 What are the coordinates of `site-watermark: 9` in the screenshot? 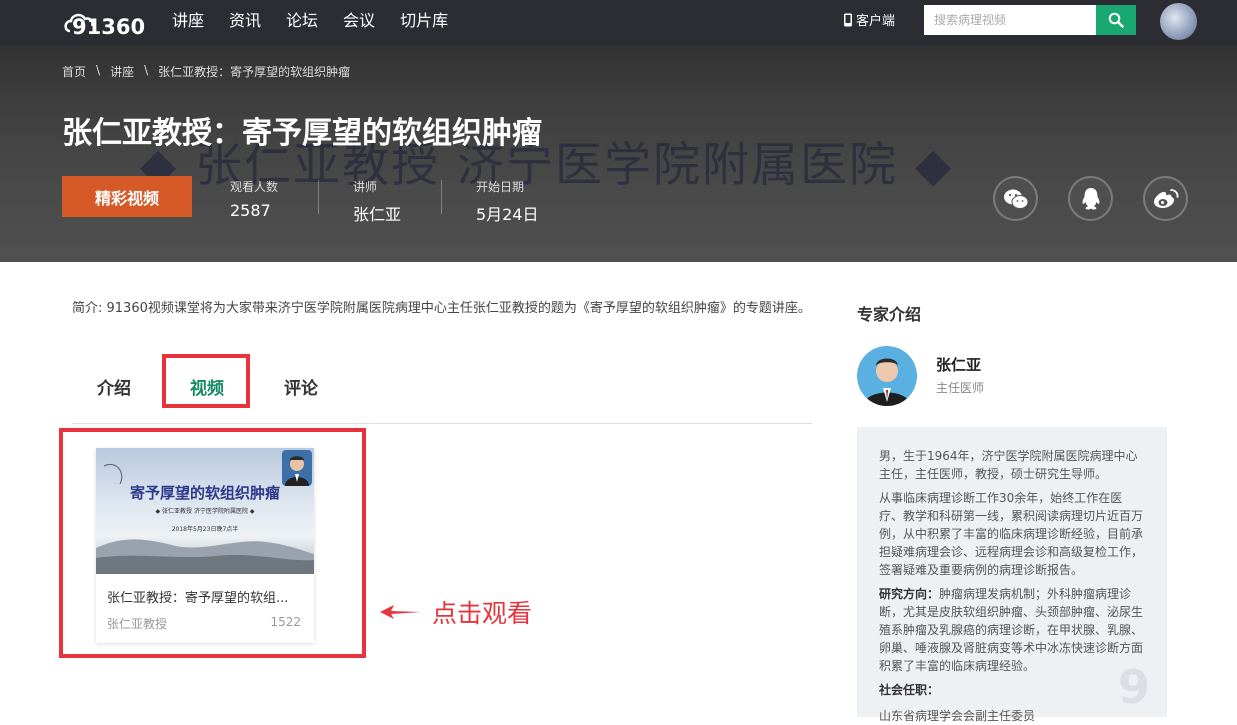 It's located at (1134, 687).